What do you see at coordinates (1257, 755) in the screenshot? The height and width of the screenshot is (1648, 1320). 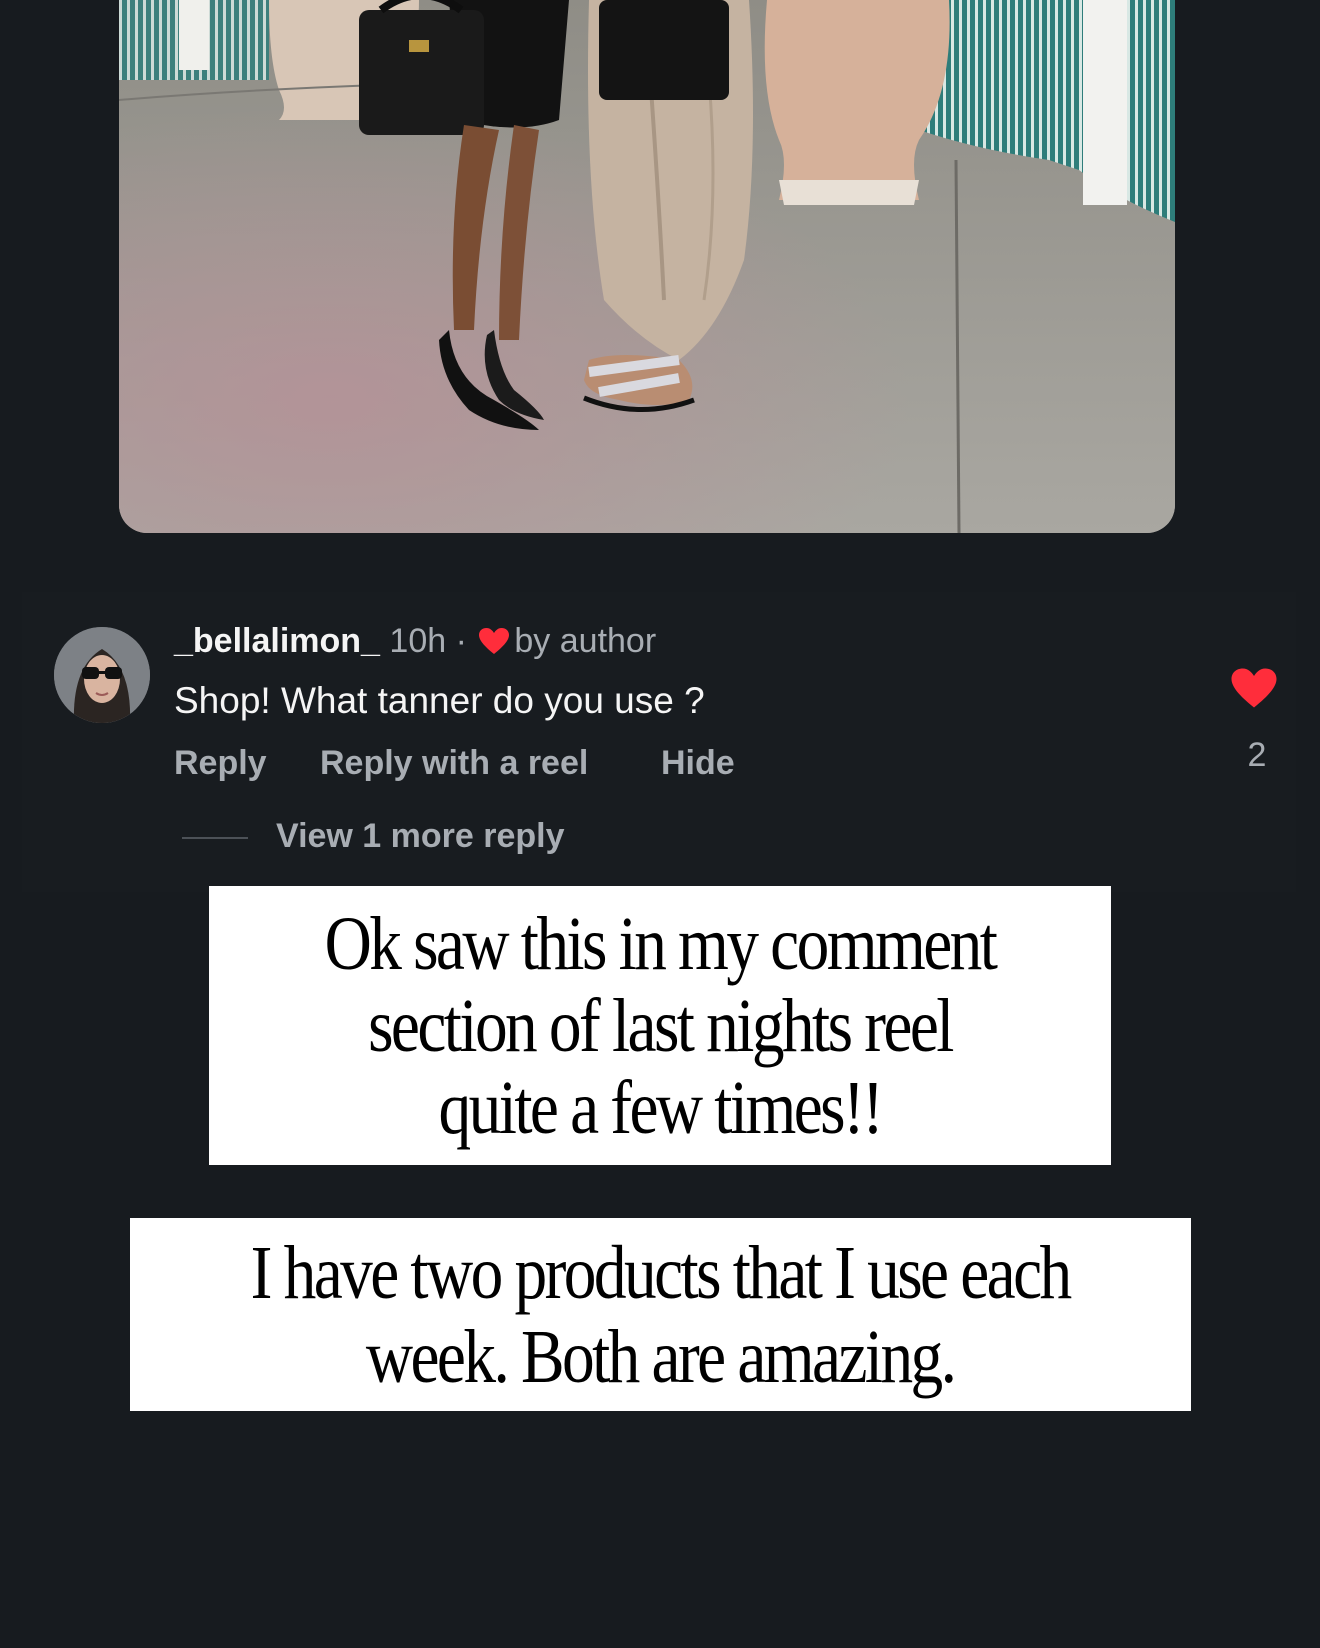 I see `like-count: 2` at bounding box center [1257, 755].